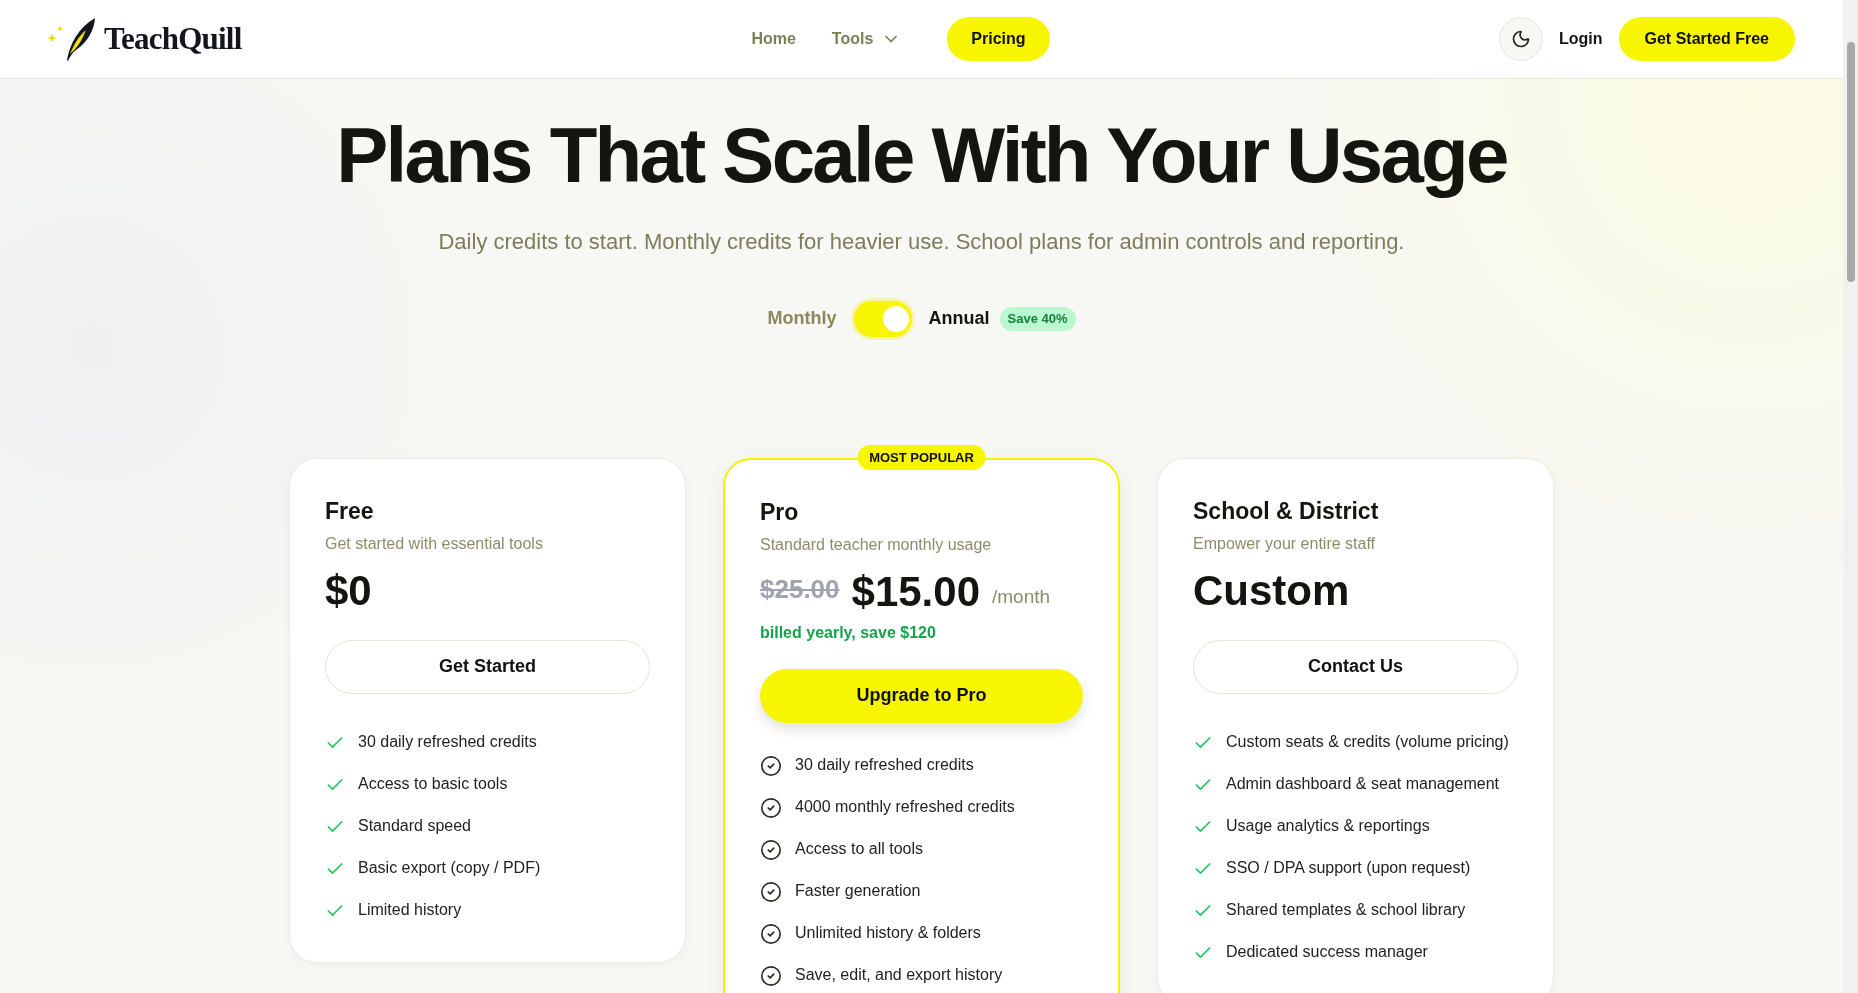 The image size is (1858, 993). I want to click on feature-text: 4000 monthly refreshed credits, so click(905, 806).